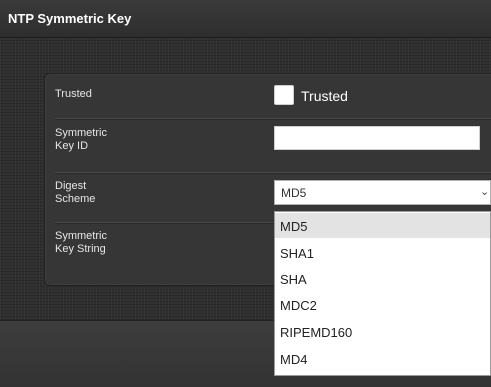 This screenshot has height=387, width=491. Describe the element at coordinates (73, 94) in the screenshot. I see `trusted-label: Trusted` at that location.